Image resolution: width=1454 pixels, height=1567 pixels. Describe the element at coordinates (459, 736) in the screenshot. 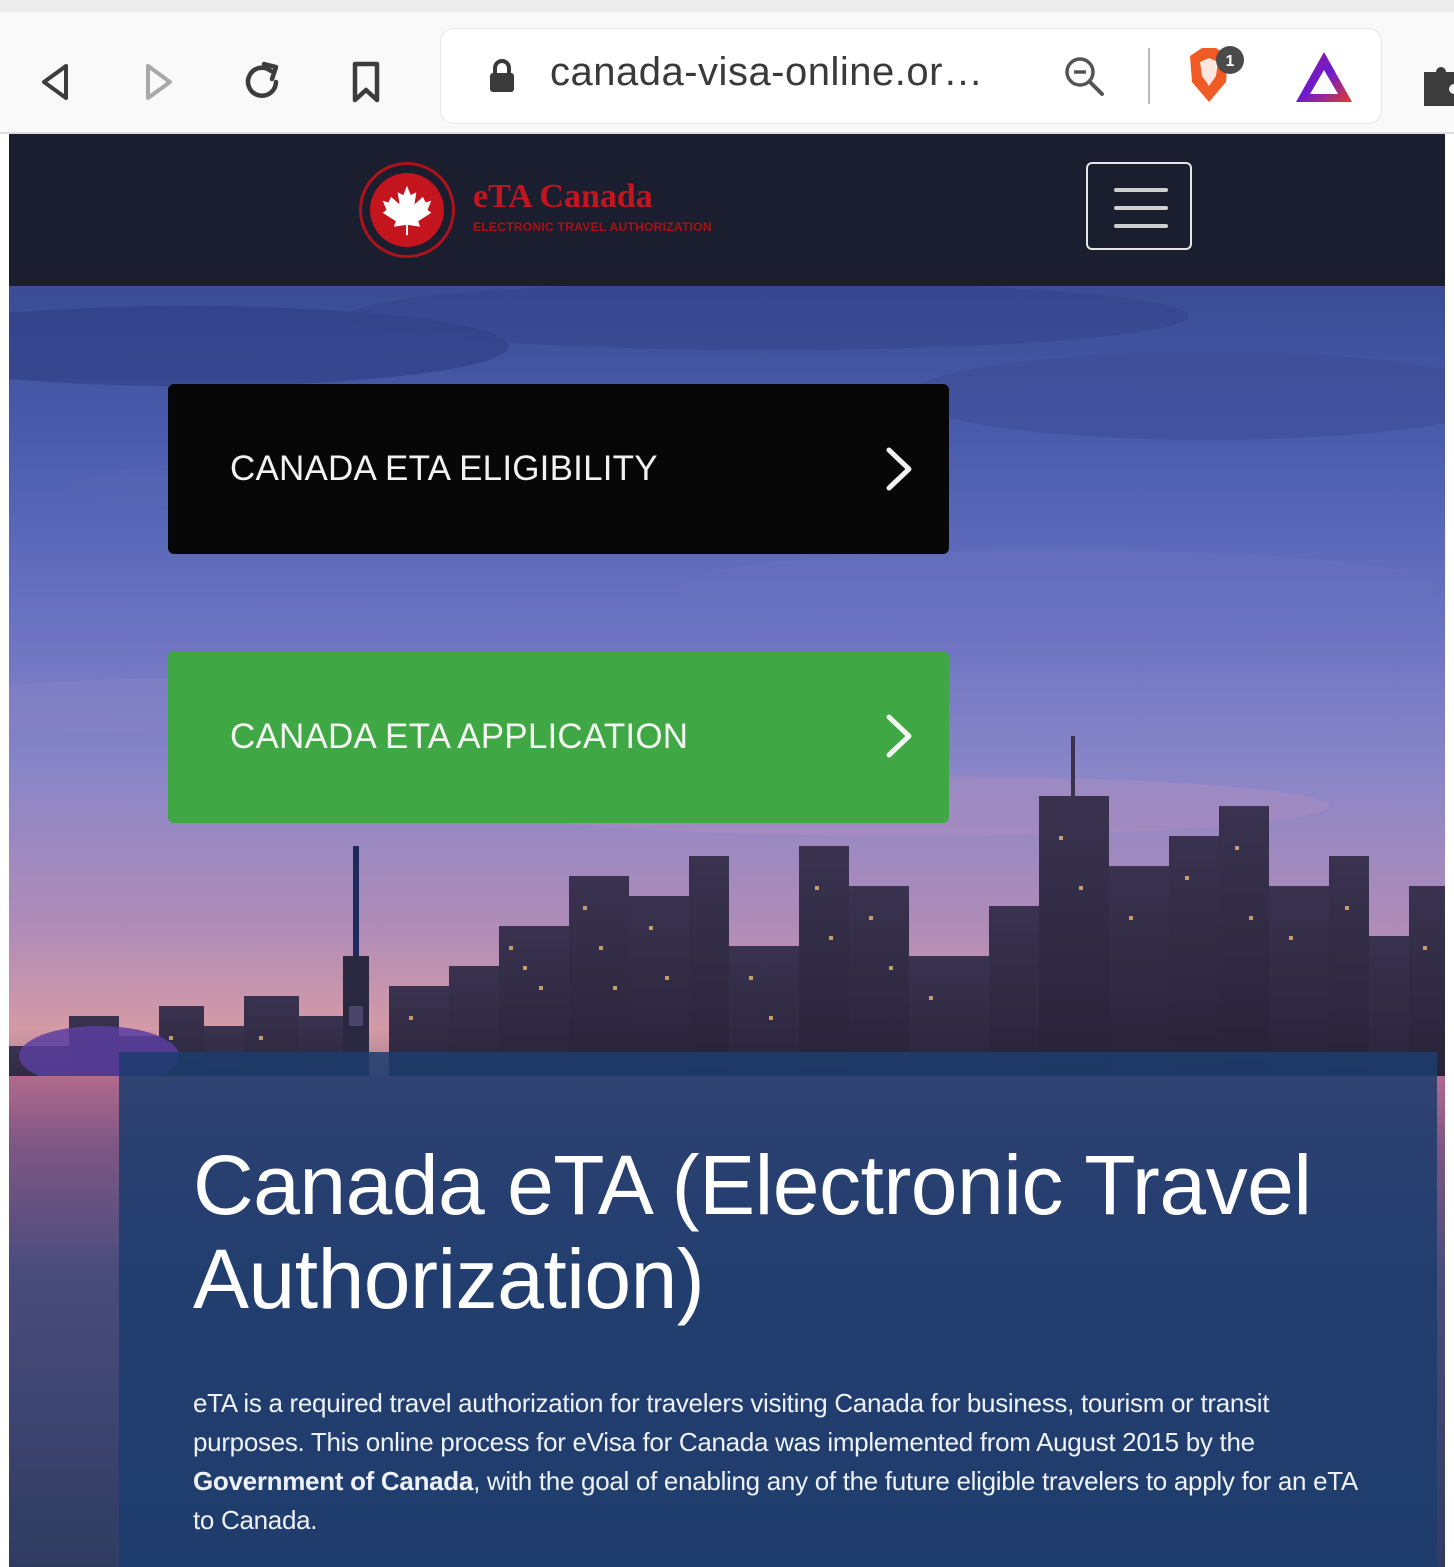

I see `application-label: CANADA ETA APPLICATION` at that location.